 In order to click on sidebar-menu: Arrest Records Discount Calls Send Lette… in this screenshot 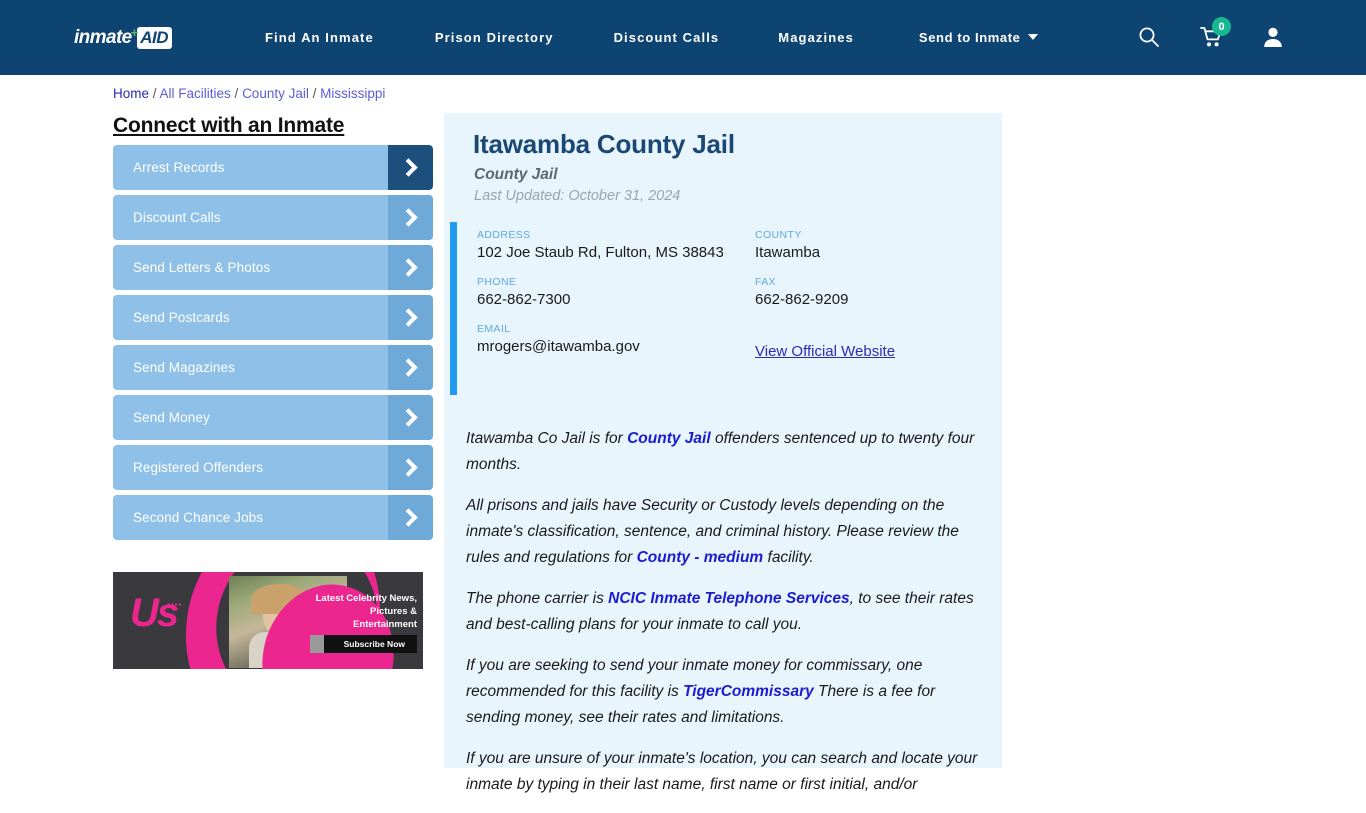, I will do `click(273, 345)`.